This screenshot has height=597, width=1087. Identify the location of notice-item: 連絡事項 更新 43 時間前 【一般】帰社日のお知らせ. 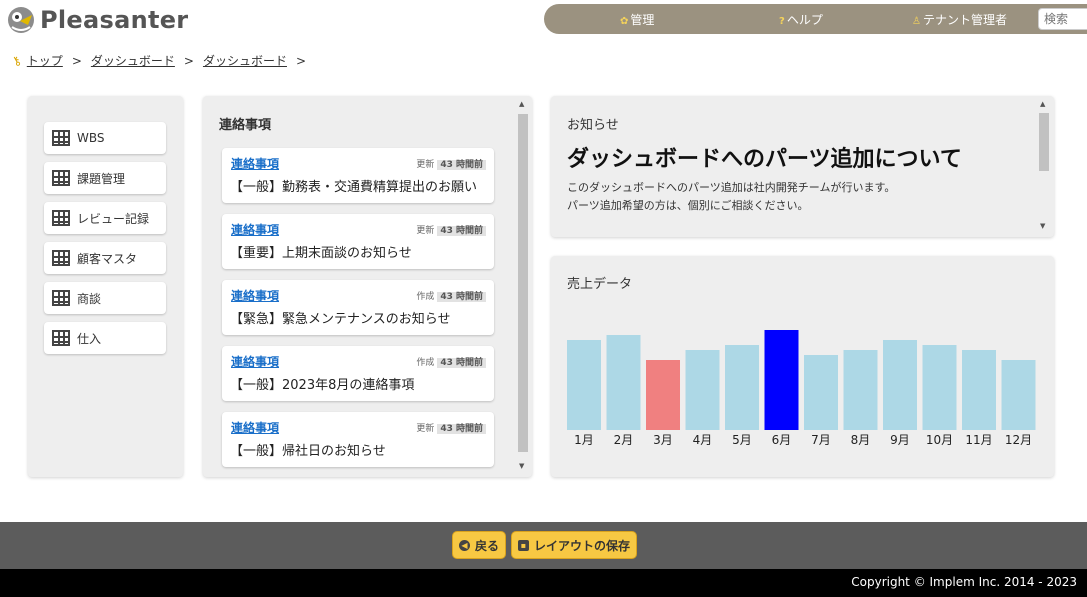
(358, 439).